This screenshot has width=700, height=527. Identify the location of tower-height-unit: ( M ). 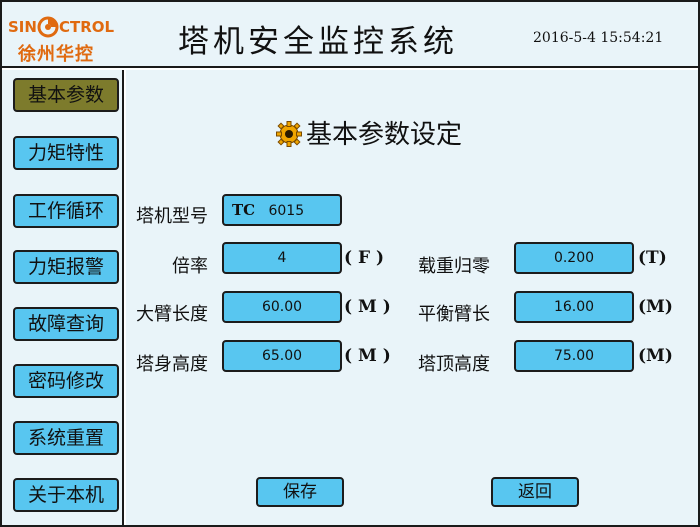
(367, 356).